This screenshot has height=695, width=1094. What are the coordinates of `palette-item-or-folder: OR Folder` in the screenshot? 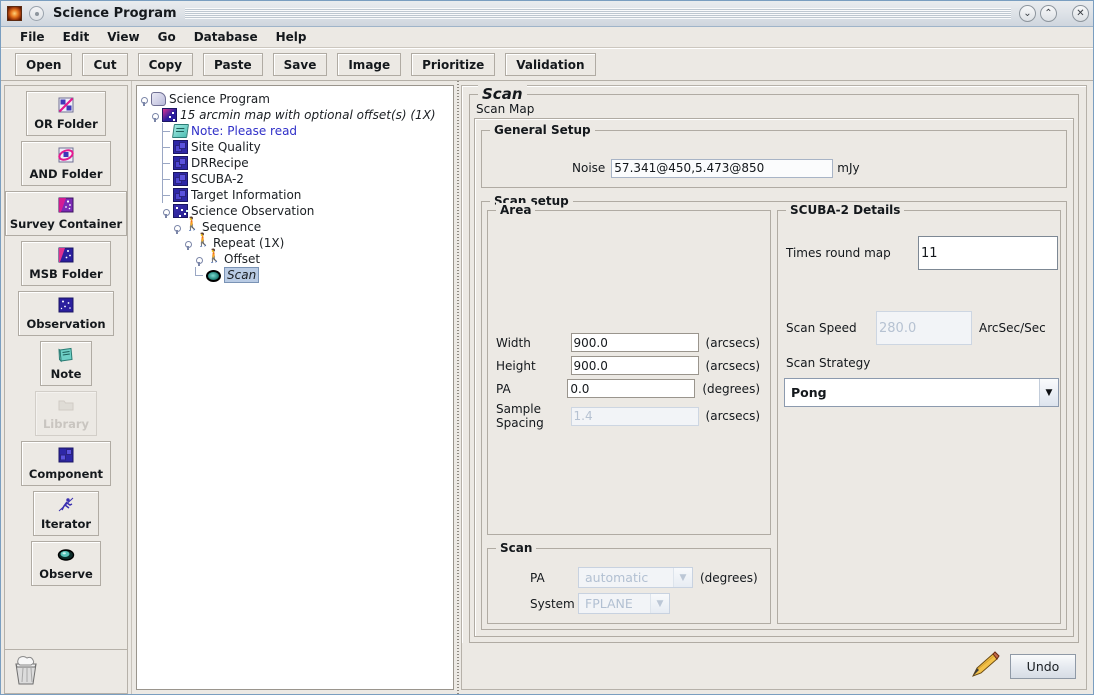 It's located at (66, 113).